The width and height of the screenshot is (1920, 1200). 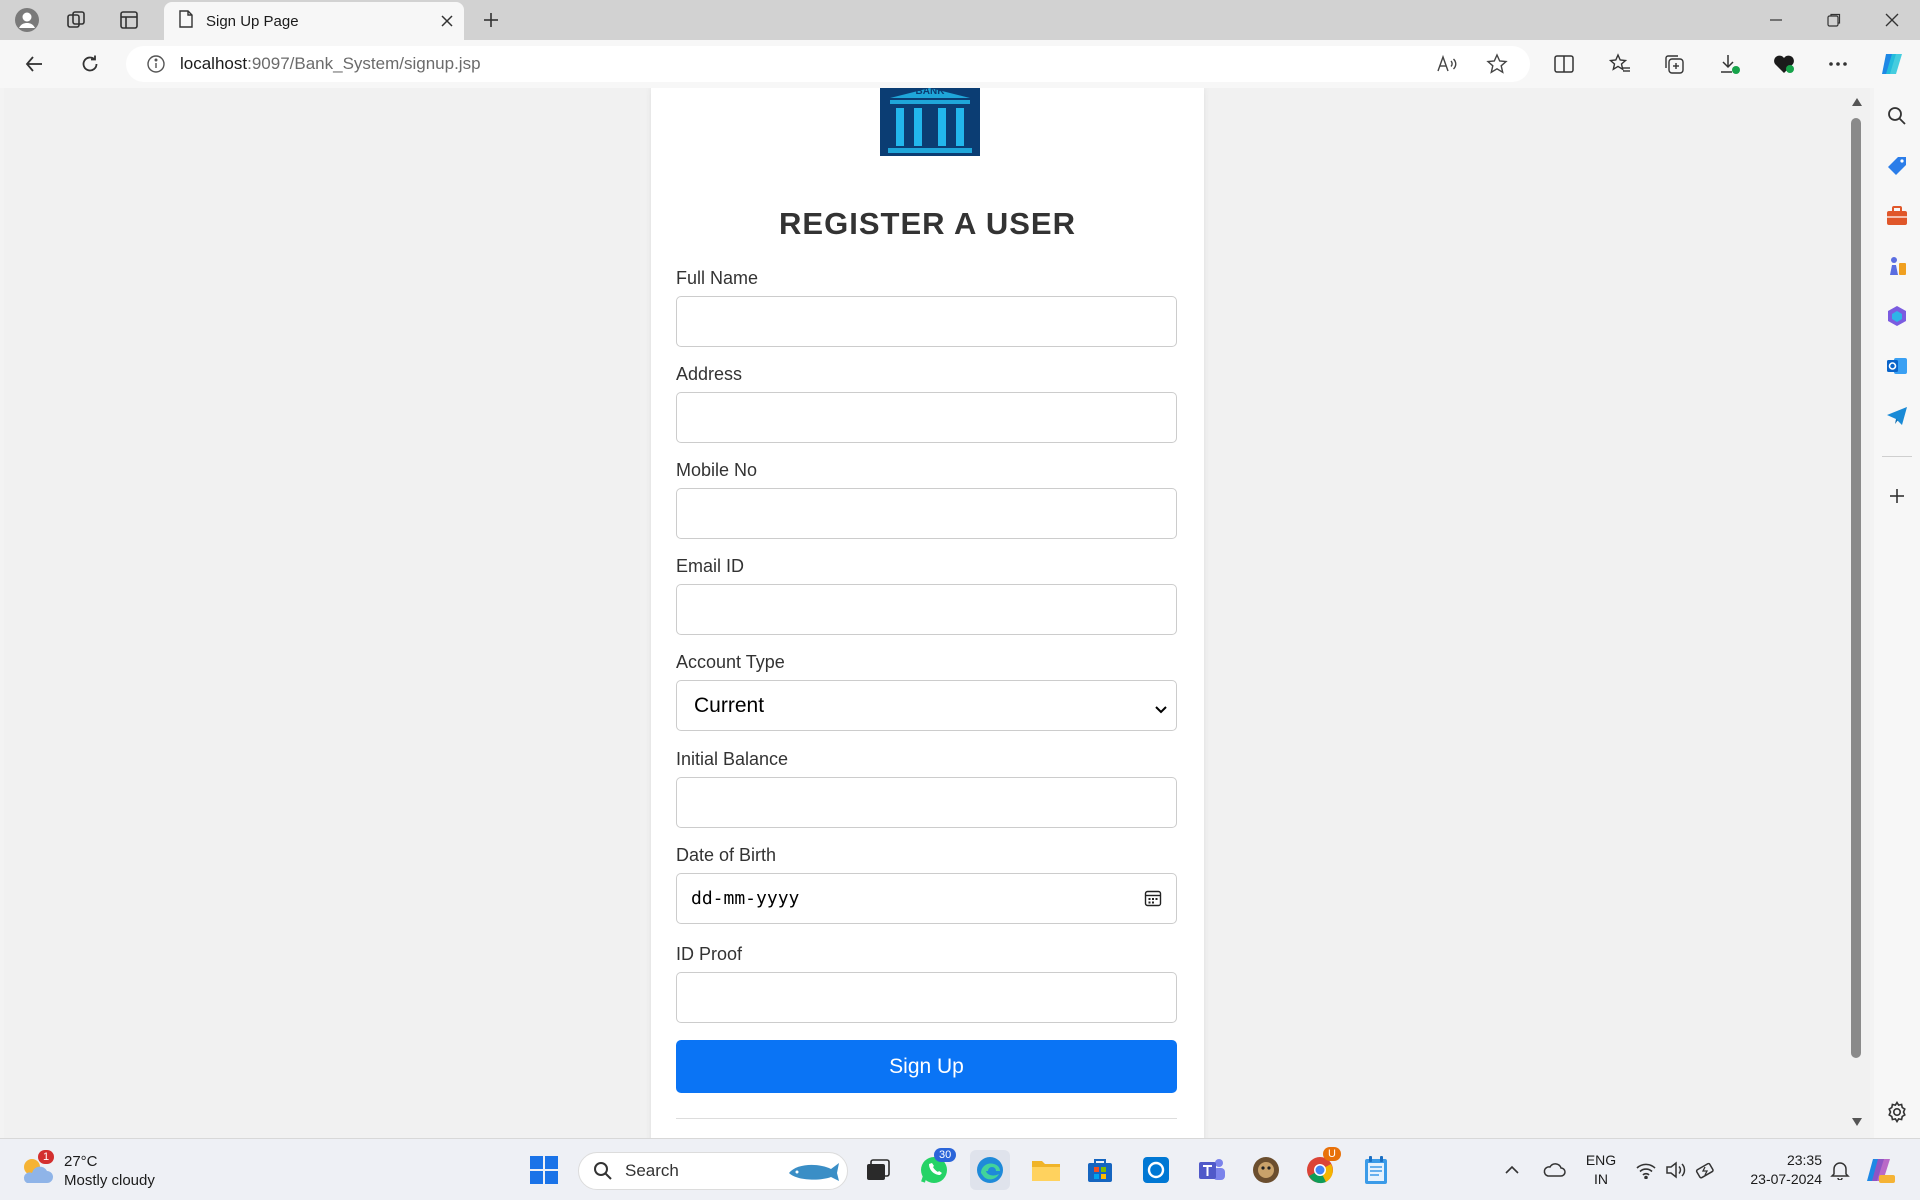 I want to click on scroll-down-arrow-icon, so click(x=1857, y=1122).